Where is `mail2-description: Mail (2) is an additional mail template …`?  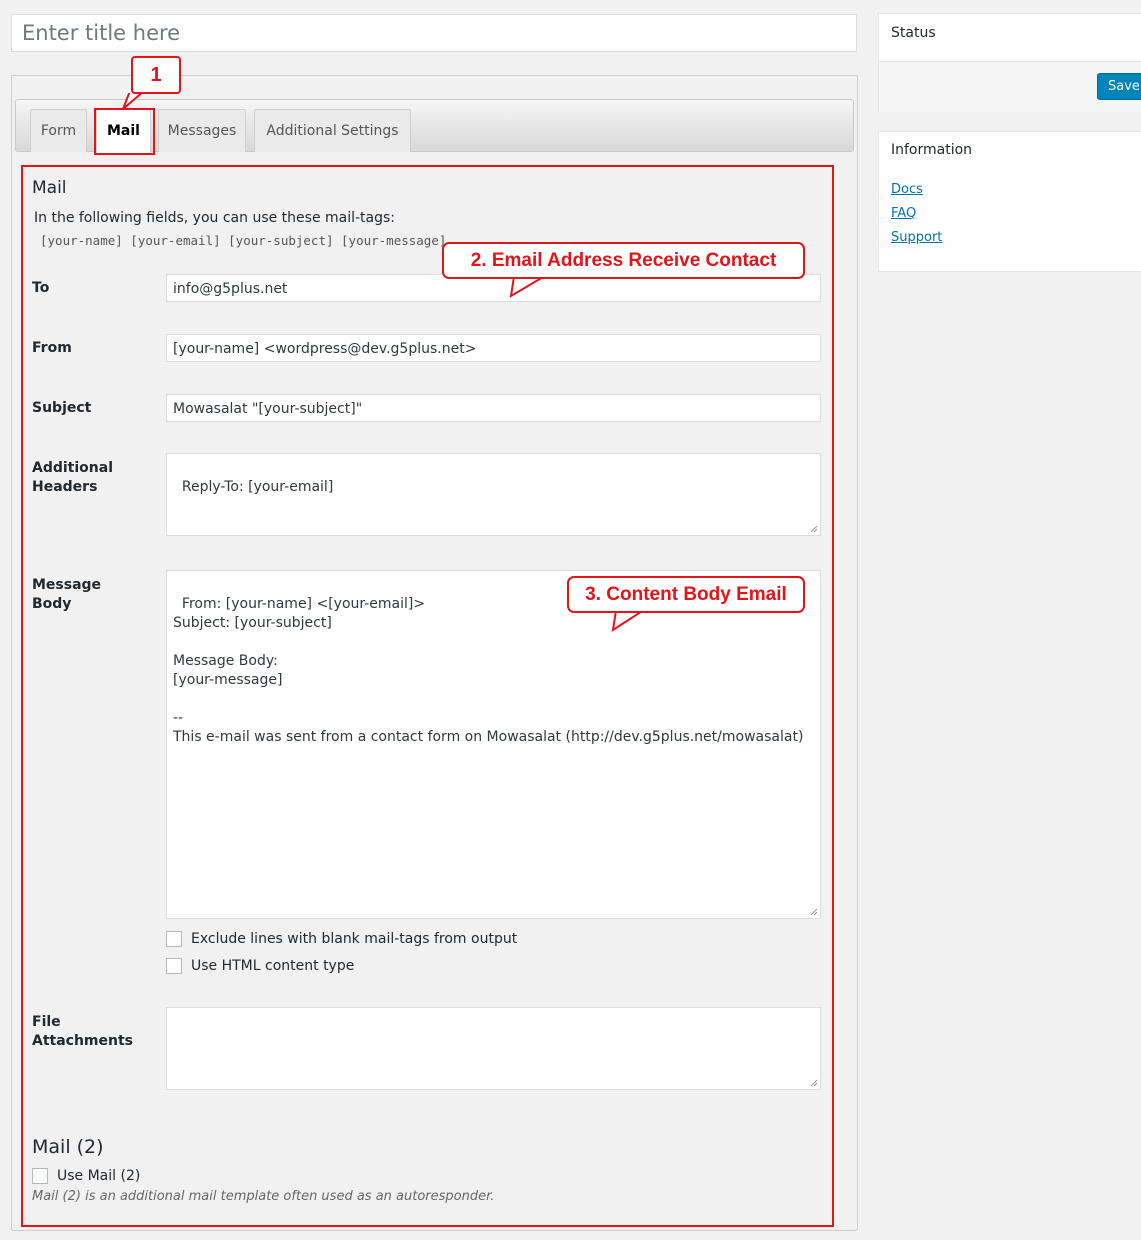 mail2-description: Mail (2) is an additional mail template … is located at coordinates (263, 1196).